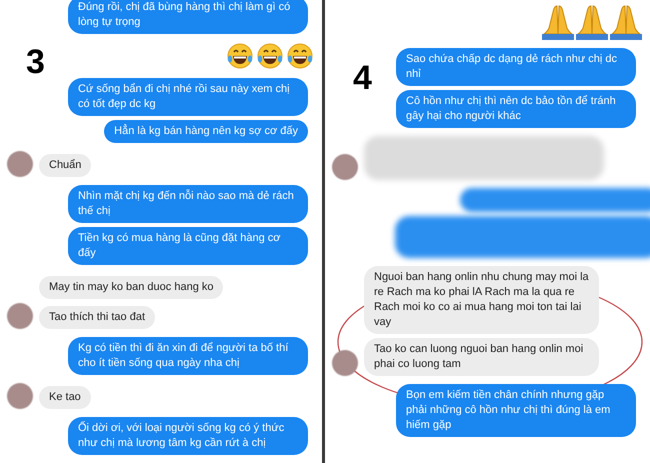 The image size is (650, 463). Describe the element at coordinates (35, 62) in the screenshot. I see `screenshot-number: 3` at that location.